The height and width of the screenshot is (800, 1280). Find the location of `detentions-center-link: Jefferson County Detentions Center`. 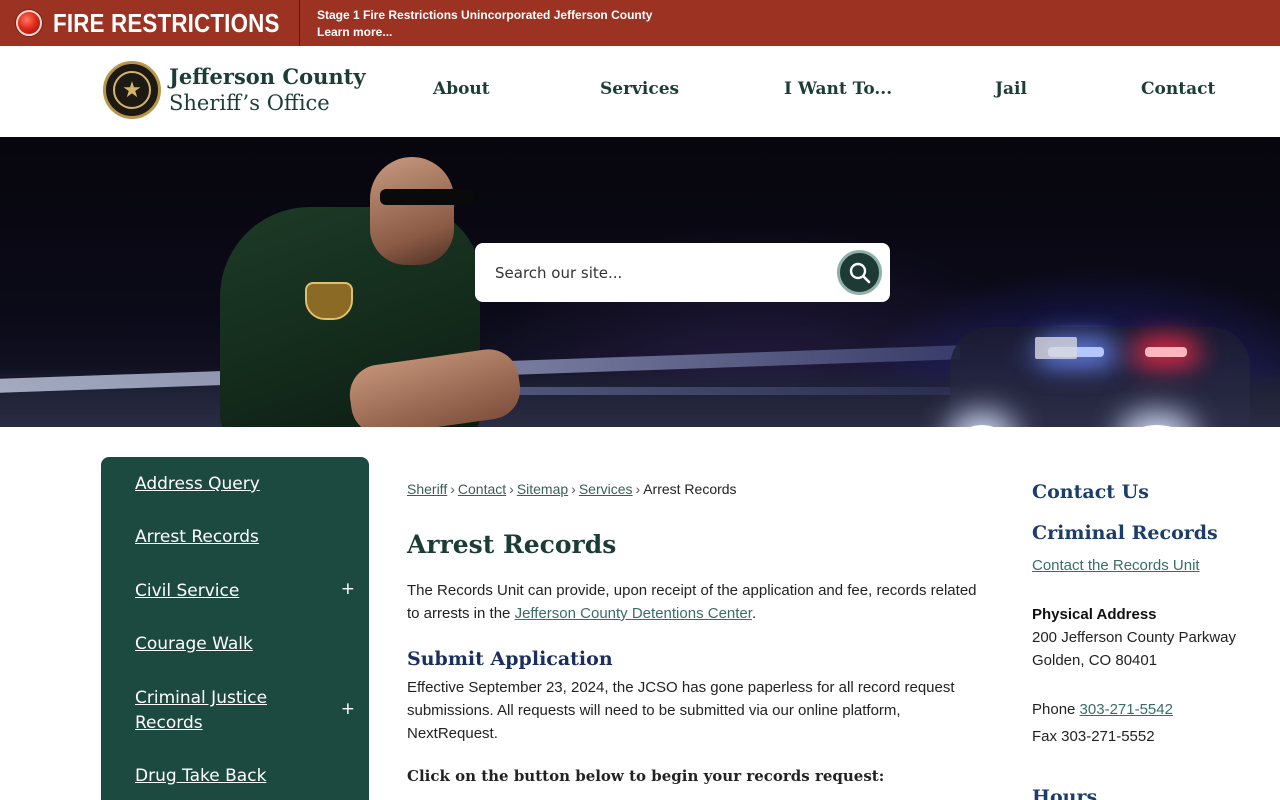

detentions-center-link: Jefferson County Detentions Center is located at coordinates (633, 613).